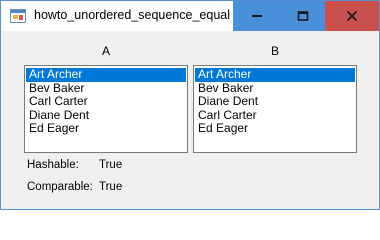 Image resolution: width=380 pixels, height=240 pixels. What do you see at coordinates (275, 128) in the screenshot?
I see `list-b-item: Ed Eager` at bounding box center [275, 128].